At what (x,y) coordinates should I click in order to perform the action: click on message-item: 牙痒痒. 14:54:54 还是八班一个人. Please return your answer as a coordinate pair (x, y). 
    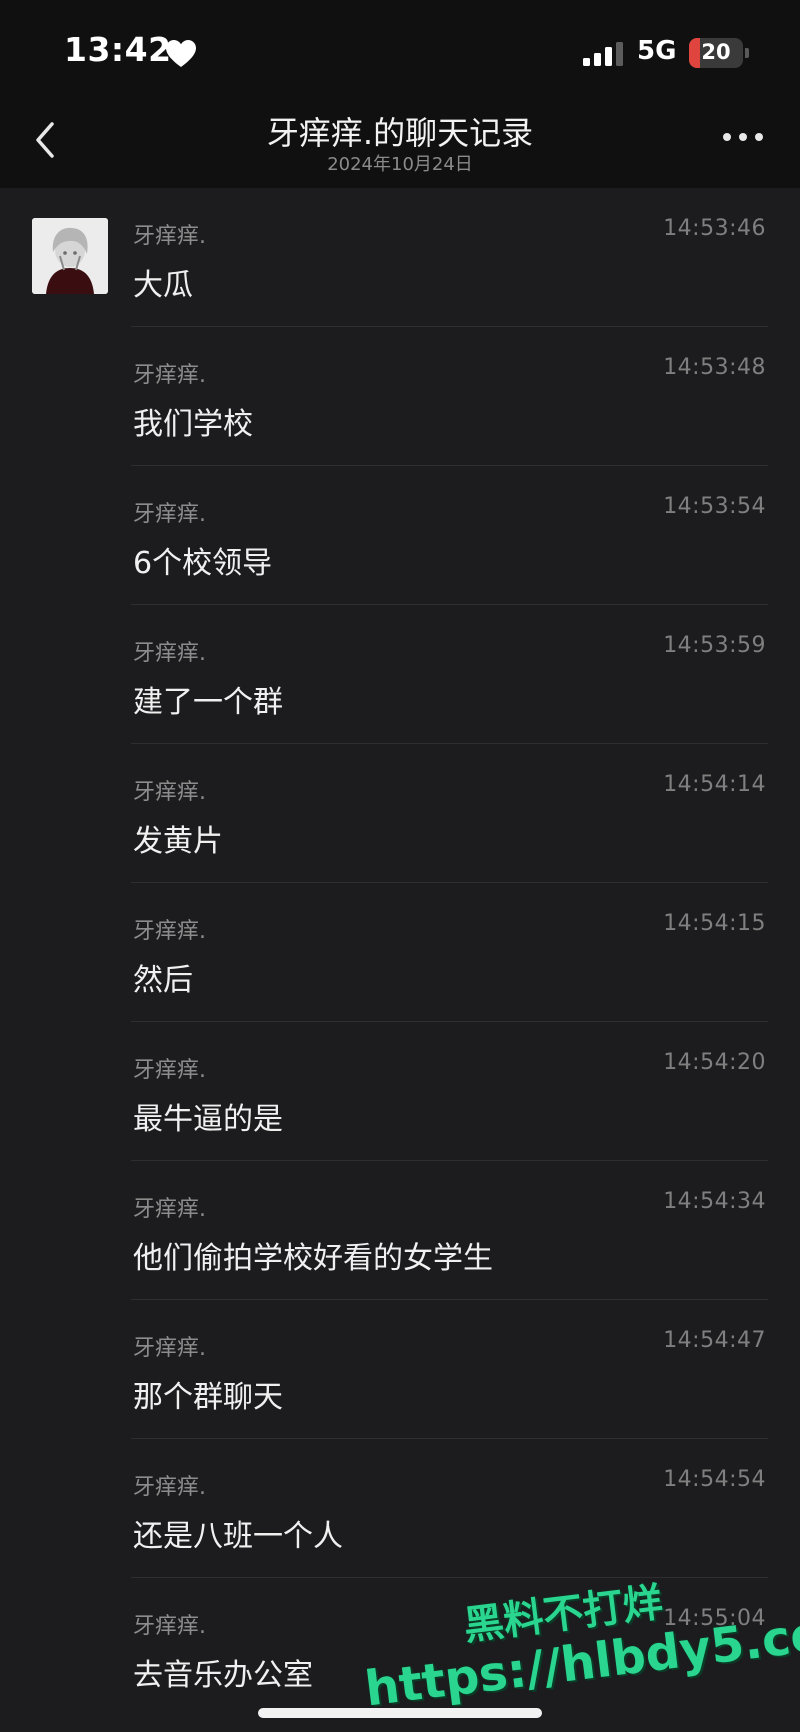
    Looking at the image, I should click on (400, 1508).